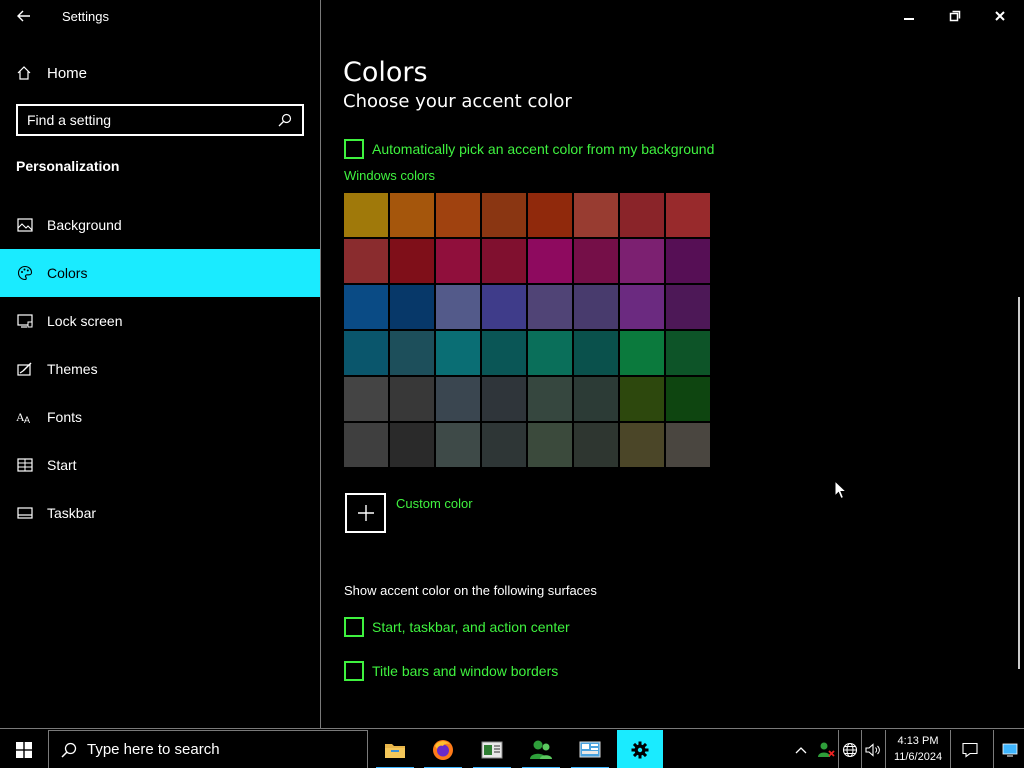  What do you see at coordinates (148, 120) in the screenshot?
I see `find-setting-input` at bounding box center [148, 120].